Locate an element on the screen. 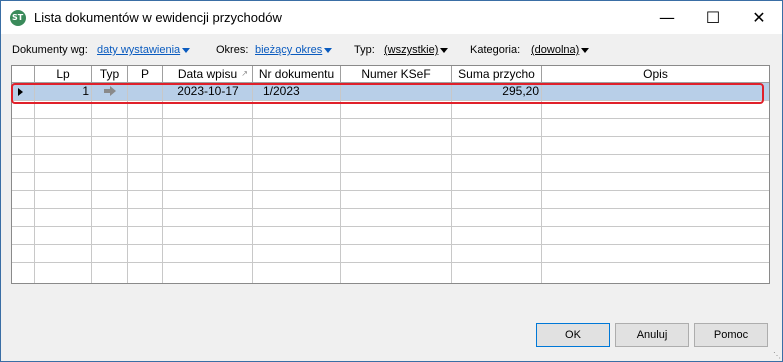 Image resolution: width=783 pixels, height=362 pixels. header-lp: Lp is located at coordinates (63, 74).